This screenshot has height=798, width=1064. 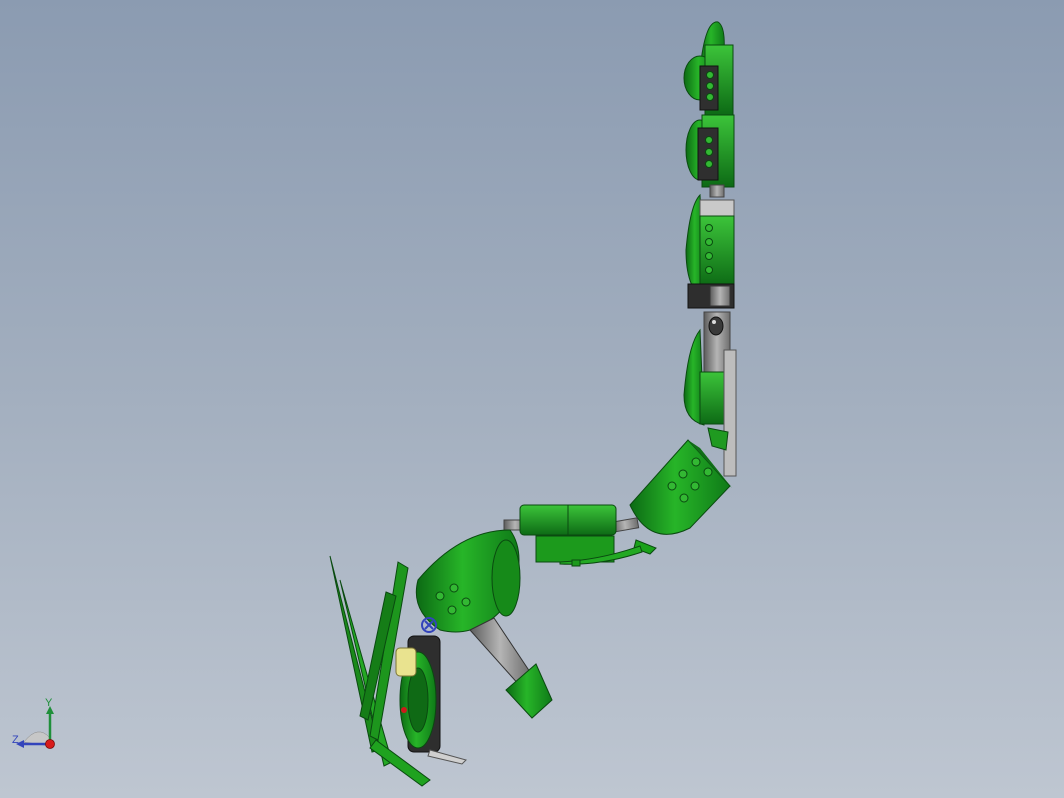 I want to click on x-axis-origin-icon, so click(x=50, y=744).